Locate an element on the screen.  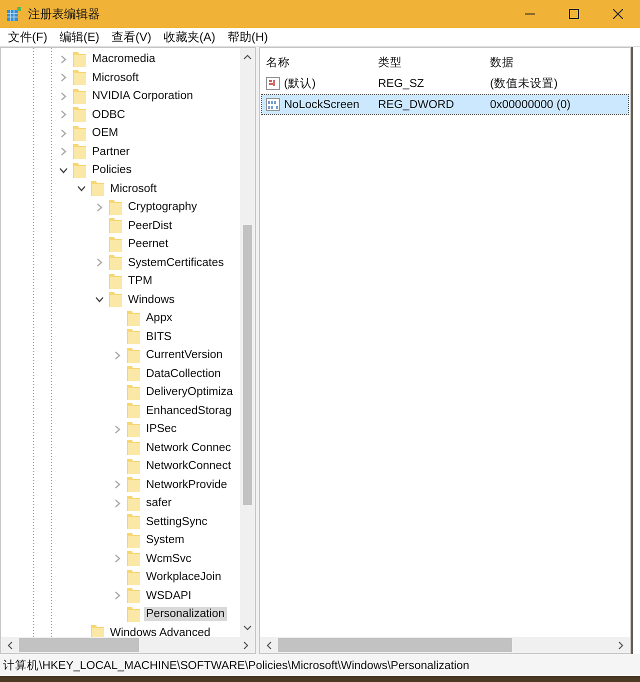
tree-item: Appx is located at coordinates (159, 318).